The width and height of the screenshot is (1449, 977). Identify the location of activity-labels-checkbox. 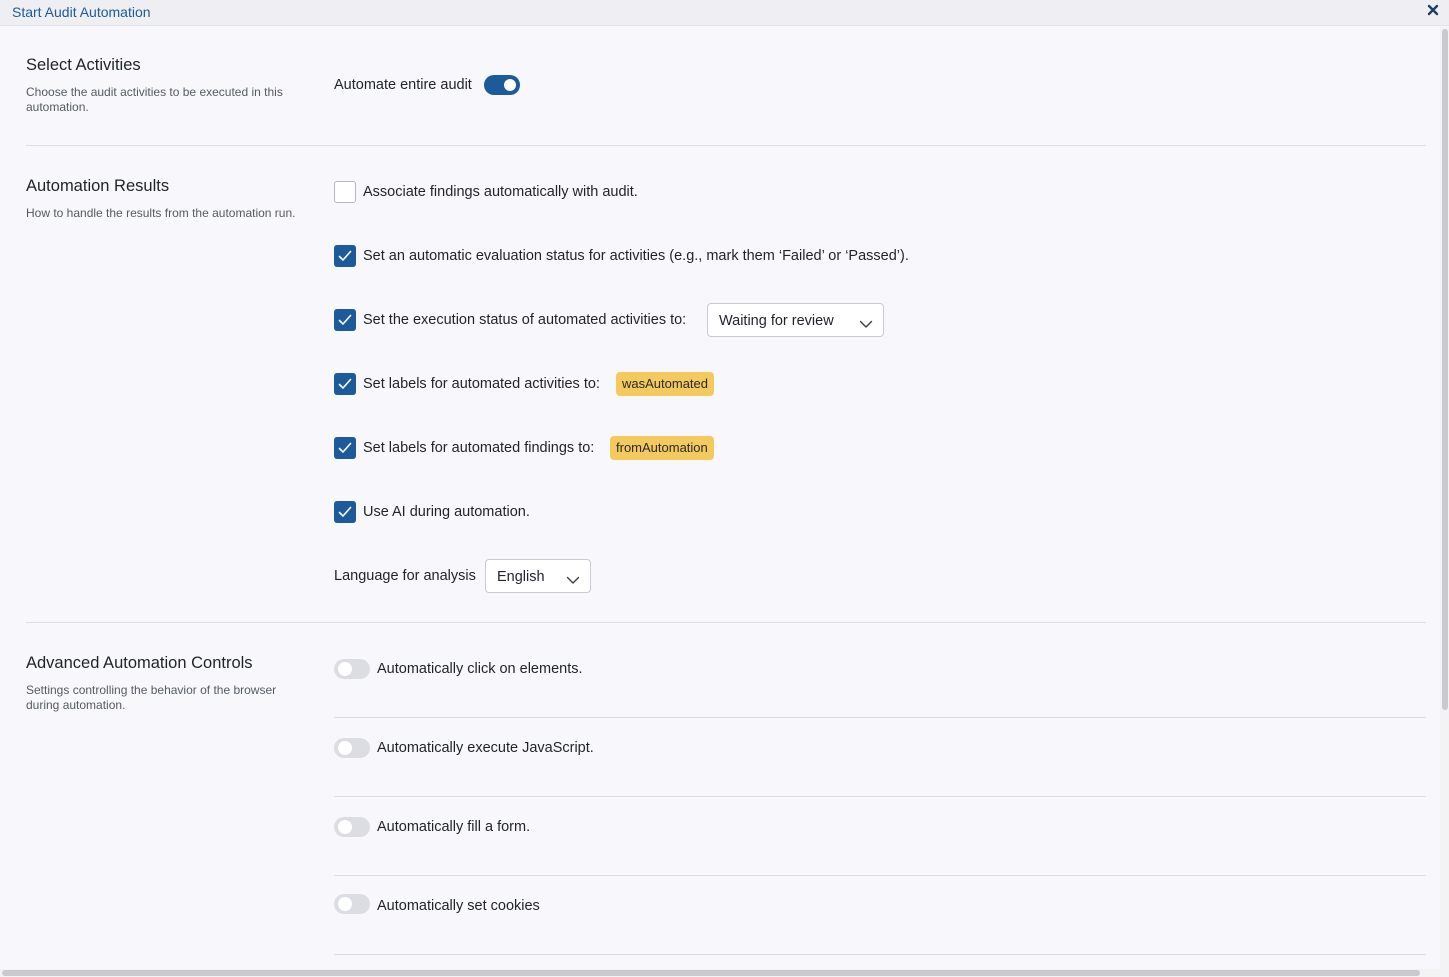
(345, 384).